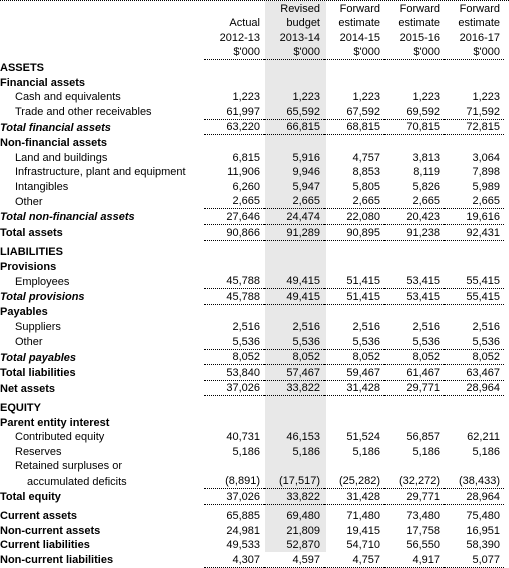 This screenshot has width=509, height=568. What do you see at coordinates (252, 82) in the screenshot?
I see `row-financial-assets: Financial assets` at bounding box center [252, 82].